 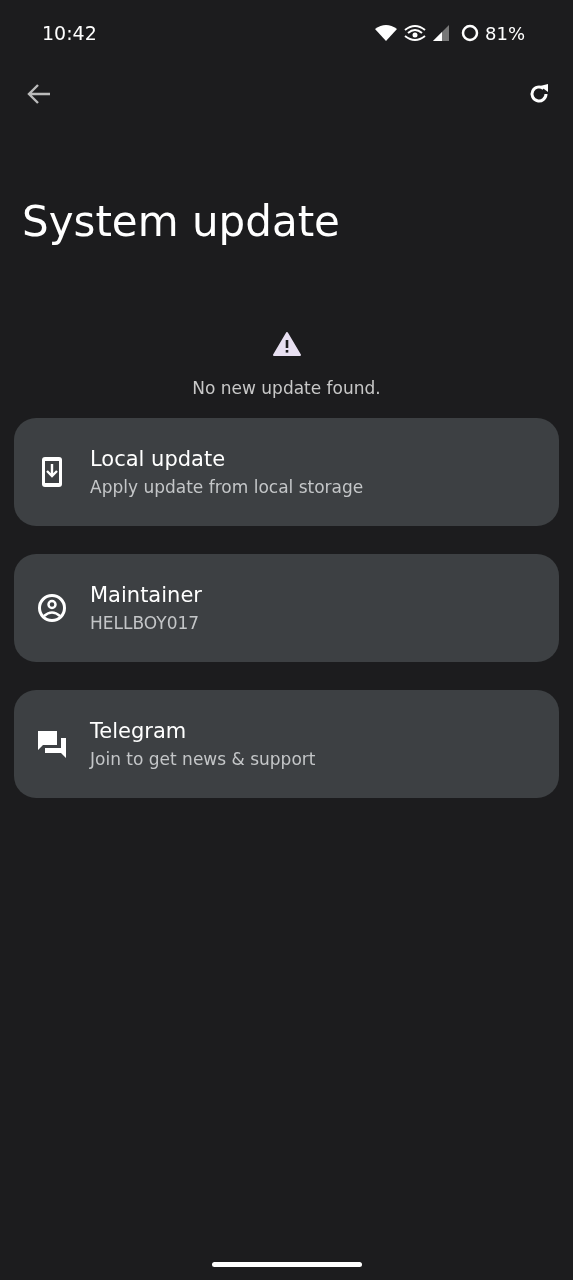 What do you see at coordinates (39, 94) in the screenshot?
I see `back-icon` at bounding box center [39, 94].